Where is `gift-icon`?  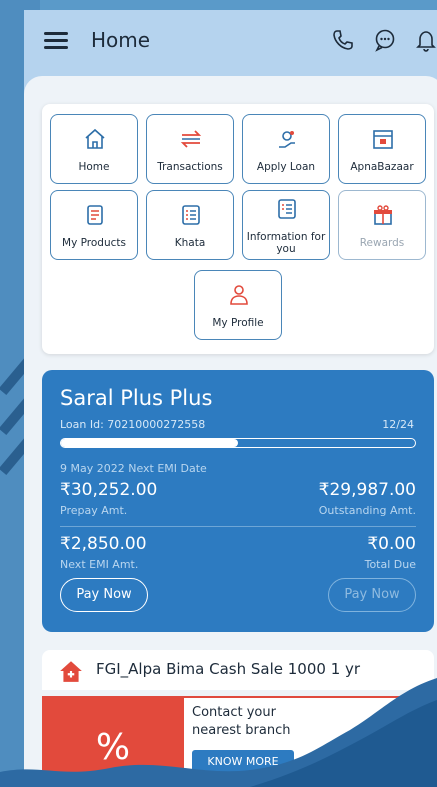 gift-icon is located at coordinates (383, 215).